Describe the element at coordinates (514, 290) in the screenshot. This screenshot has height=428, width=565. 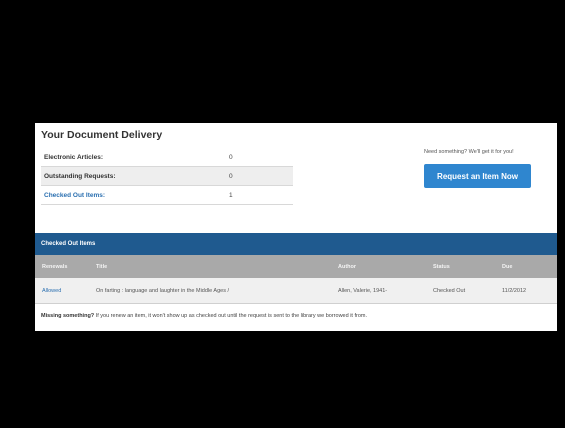
I see `item-due-date: 11/2/2012` at that location.